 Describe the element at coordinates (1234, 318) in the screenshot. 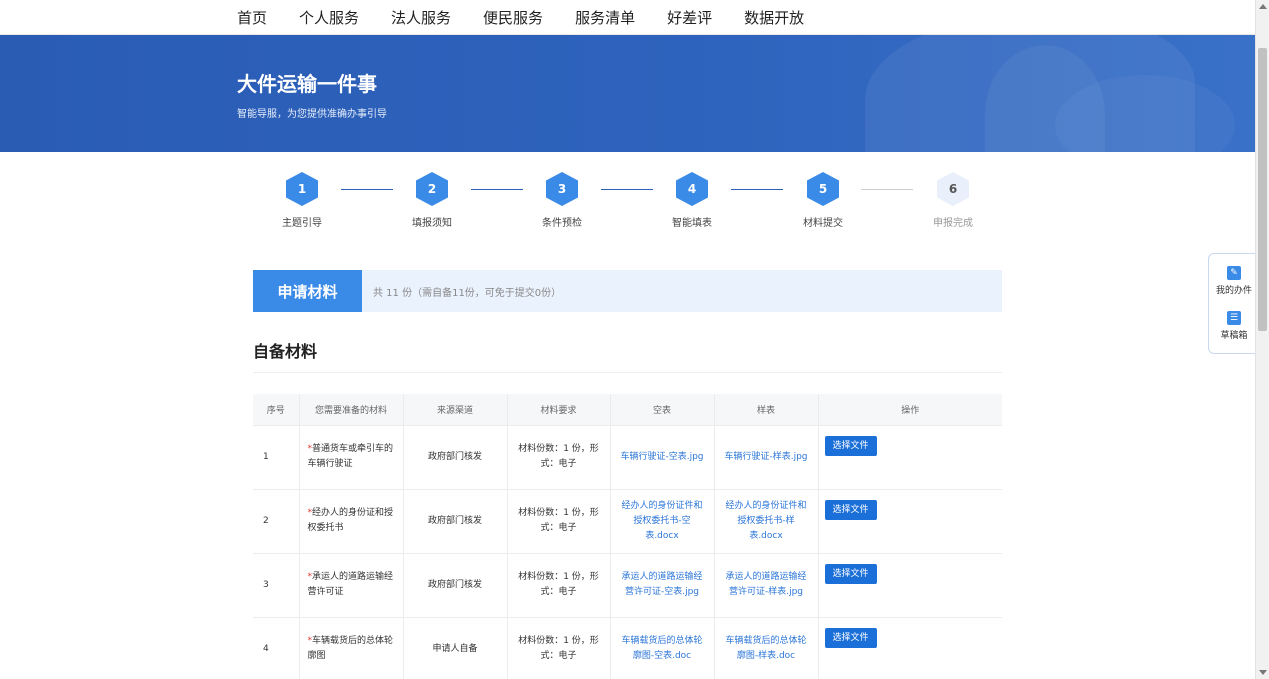

I see `drafts-box-icon: ☰` at that location.